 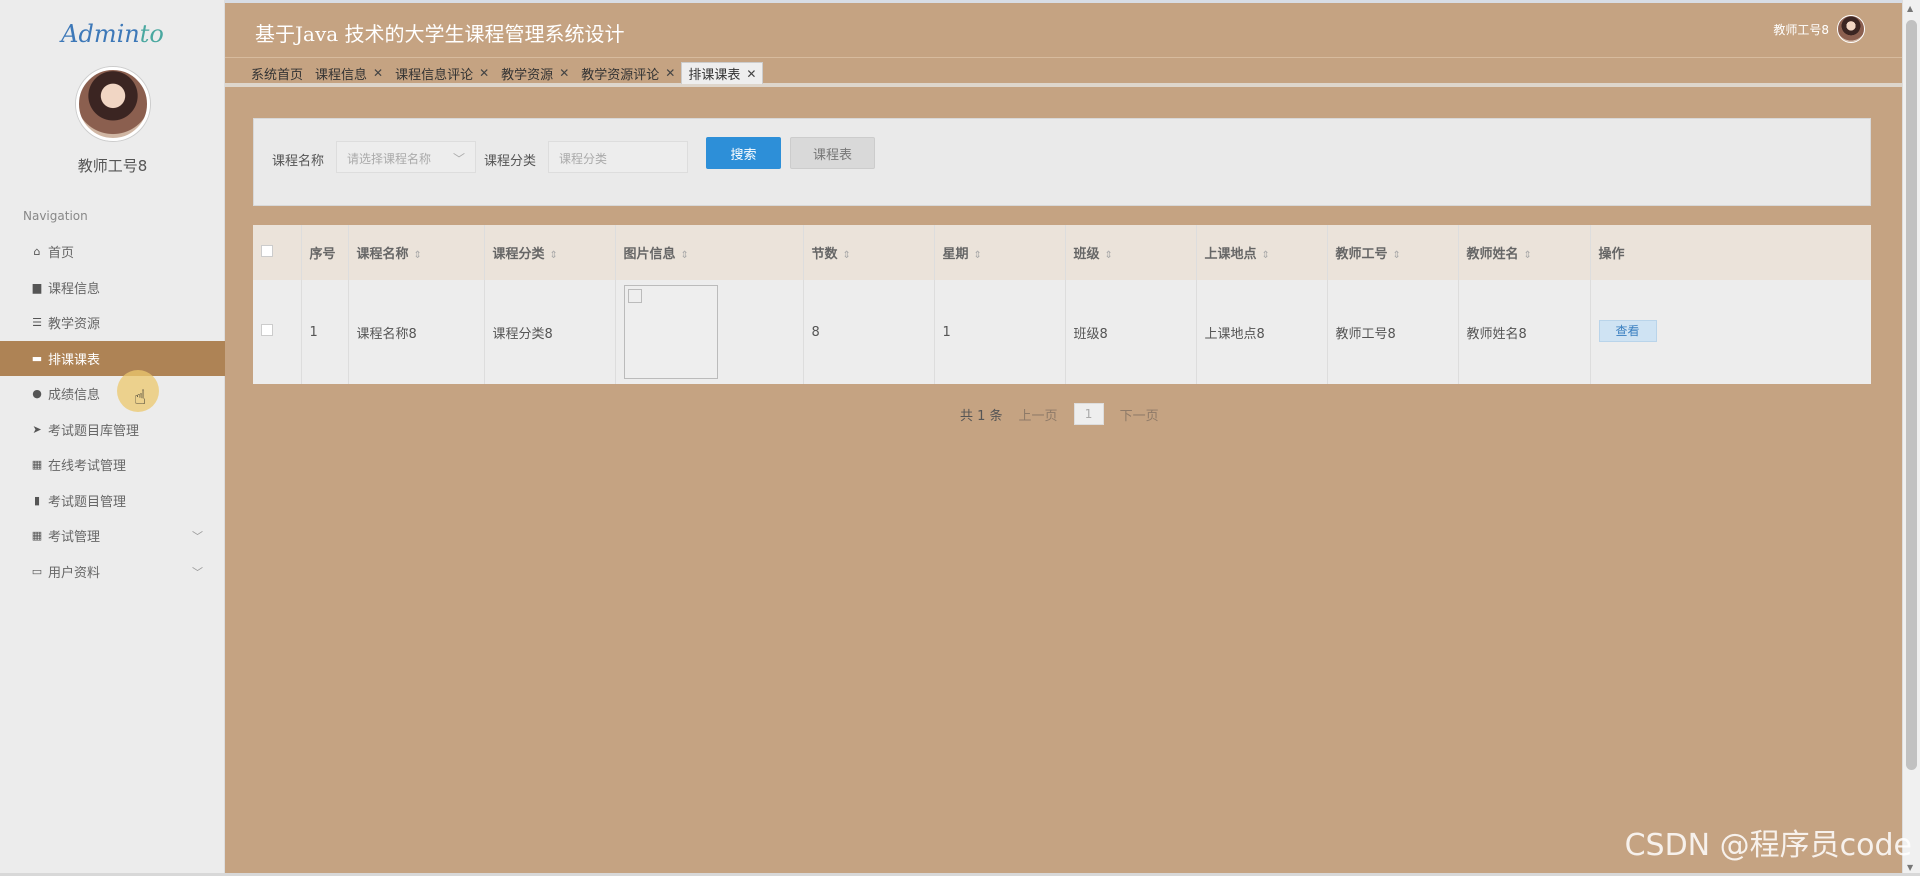 I want to click on hand-cursor-icon: ☝, so click(x=140, y=397).